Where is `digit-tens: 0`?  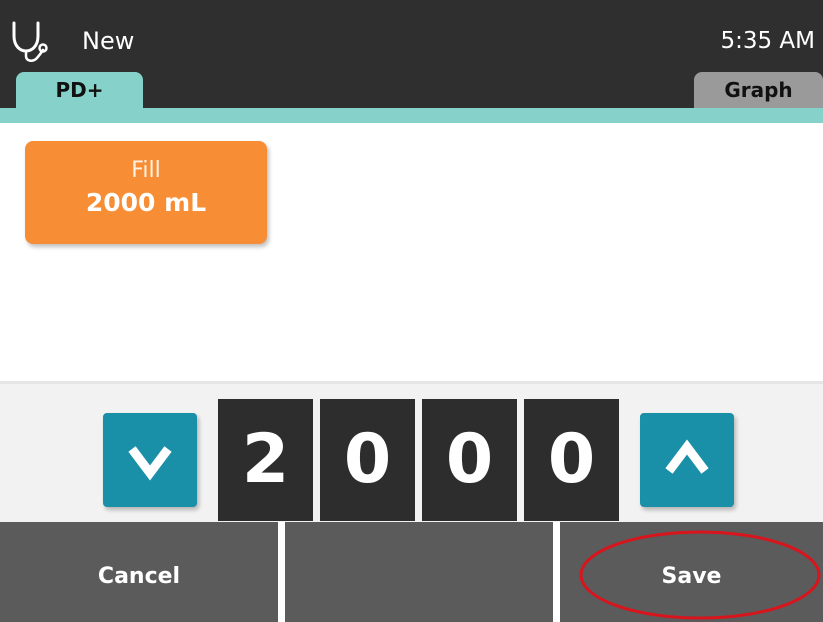 digit-tens: 0 is located at coordinates (469, 460).